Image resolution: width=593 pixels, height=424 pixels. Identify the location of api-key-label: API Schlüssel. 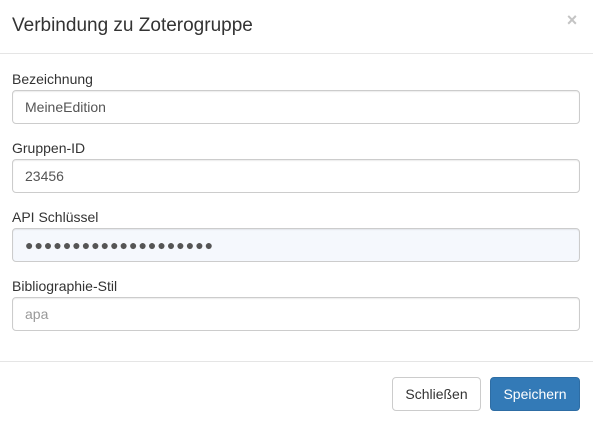
(55, 217).